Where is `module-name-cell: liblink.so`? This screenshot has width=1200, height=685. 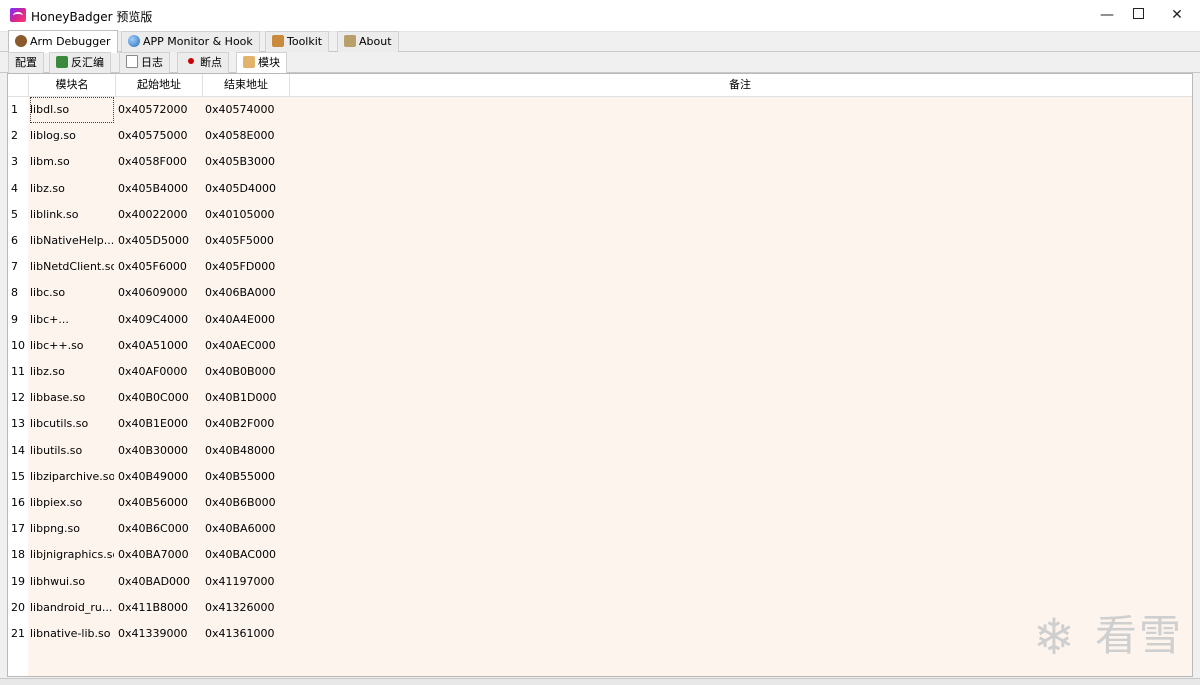 module-name-cell: liblink.so is located at coordinates (72, 215).